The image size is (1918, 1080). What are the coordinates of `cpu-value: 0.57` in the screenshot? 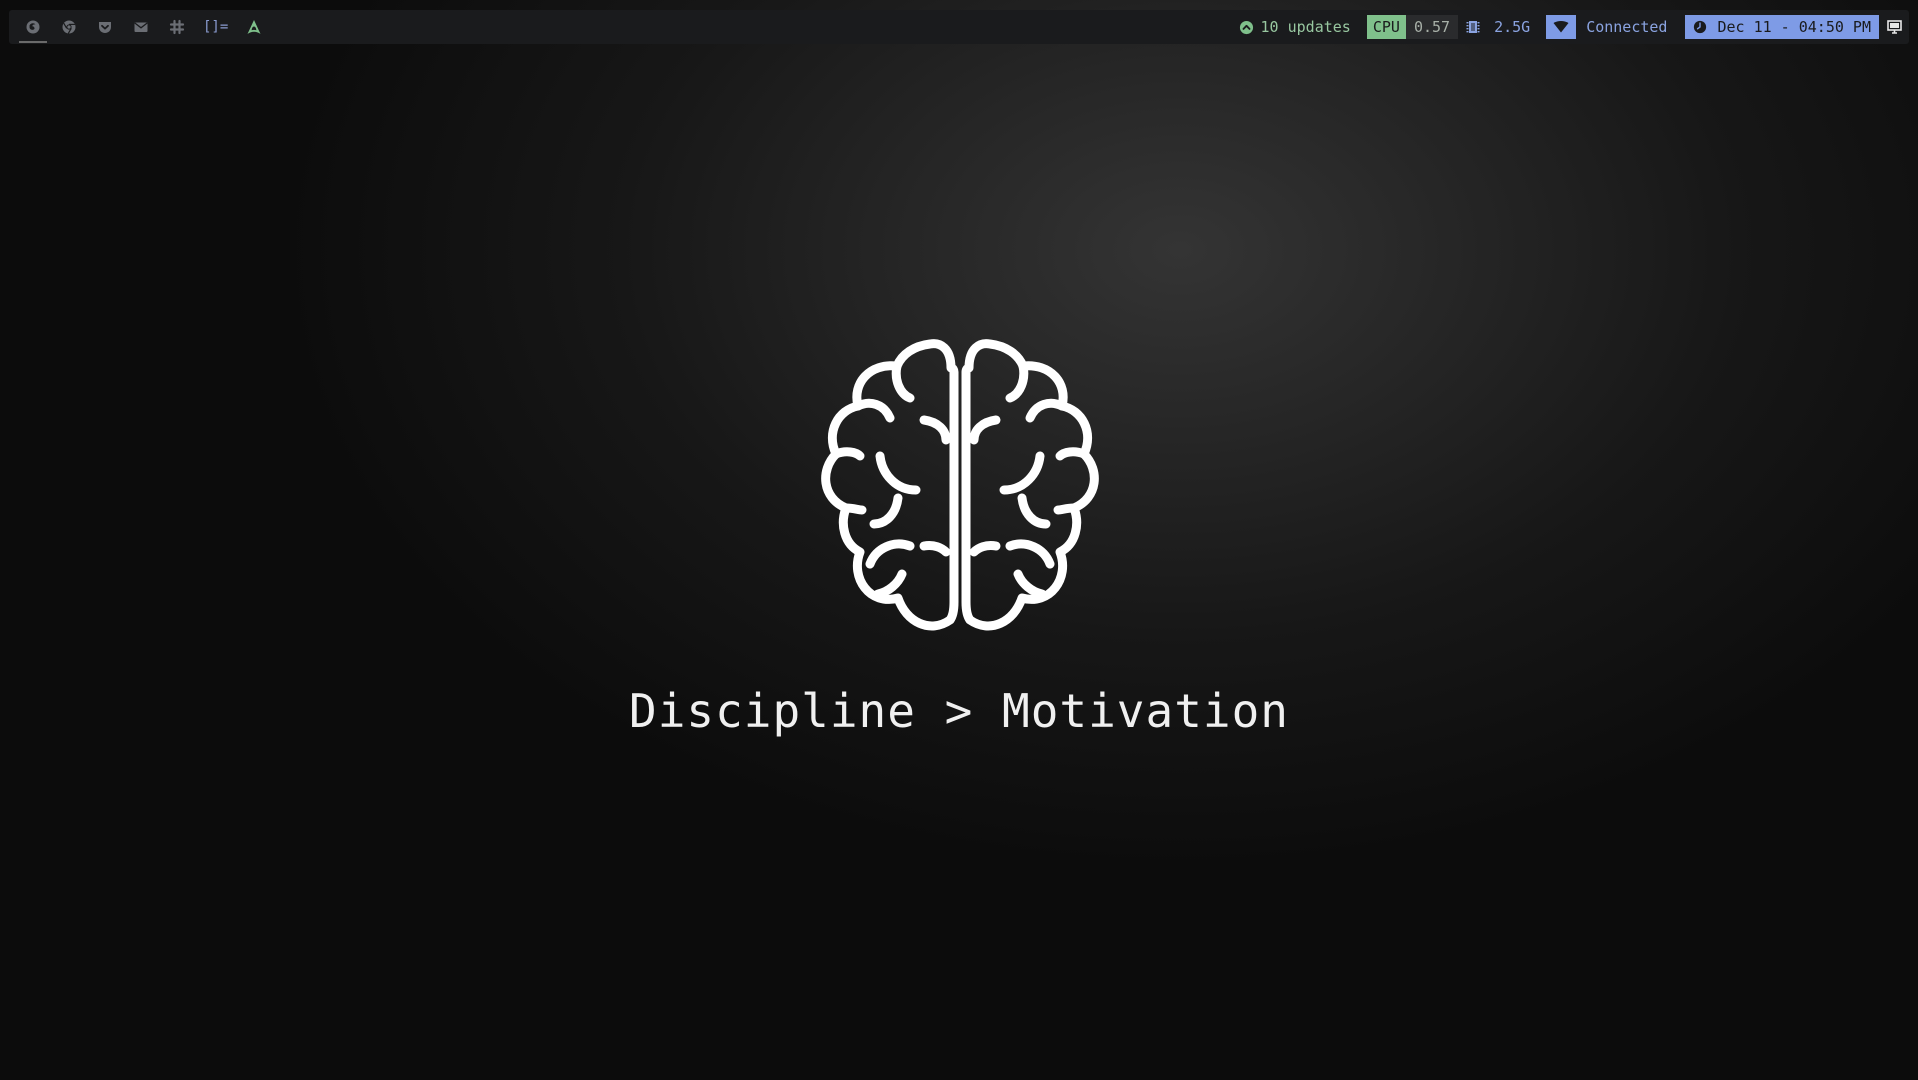 It's located at (1432, 27).